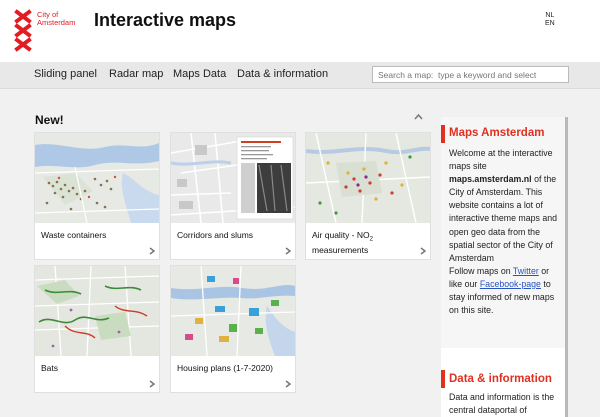  What do you see at coordinates (470, 74) in the screenshot?
I see `search-input` at bounding box center [470, 74].